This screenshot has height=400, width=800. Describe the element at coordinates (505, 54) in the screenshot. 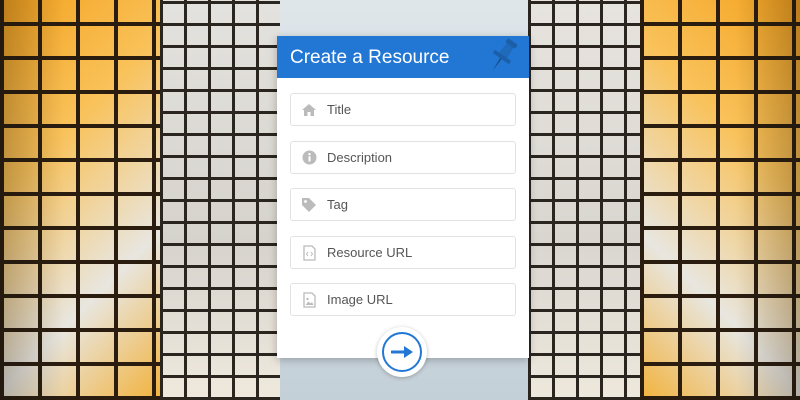

I see `pushpin-icon` at that location.